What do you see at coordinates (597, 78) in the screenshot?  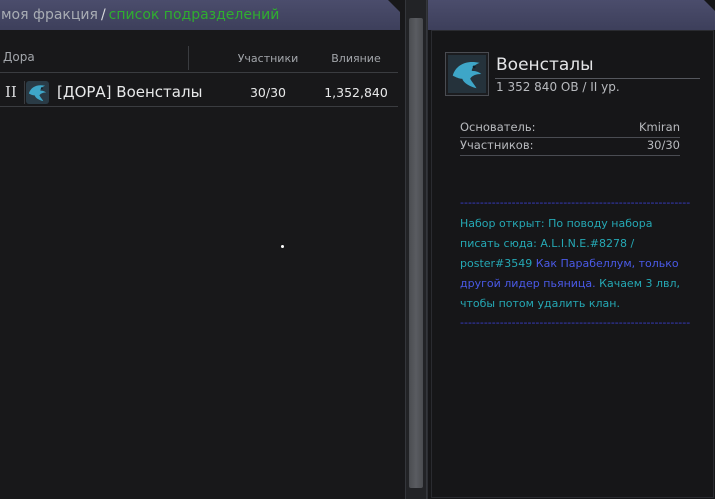 I see `divider` at bounding box center [597, 78].